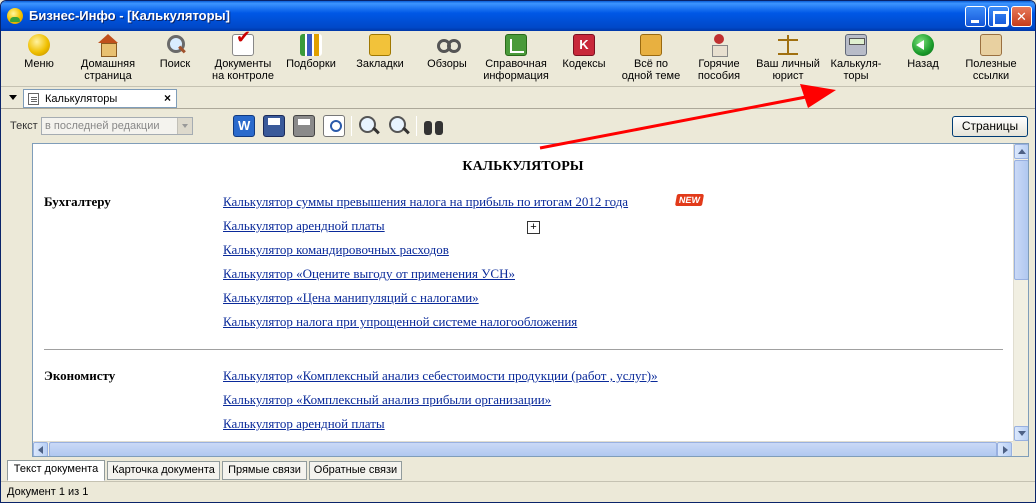 The height and width of the screenshot is (503, 1036). Describe the element at coordinates (243, 43) in the screenshot. I see `documents-control-icon` at that location.